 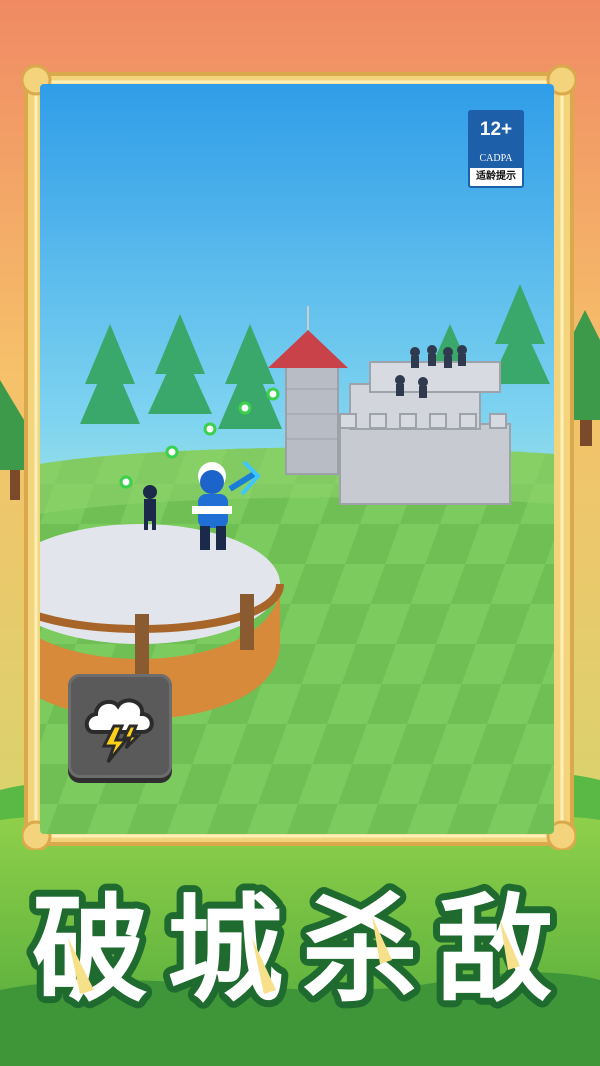 I want to click on storm-lightning-icon, so click(x=119, y=730).